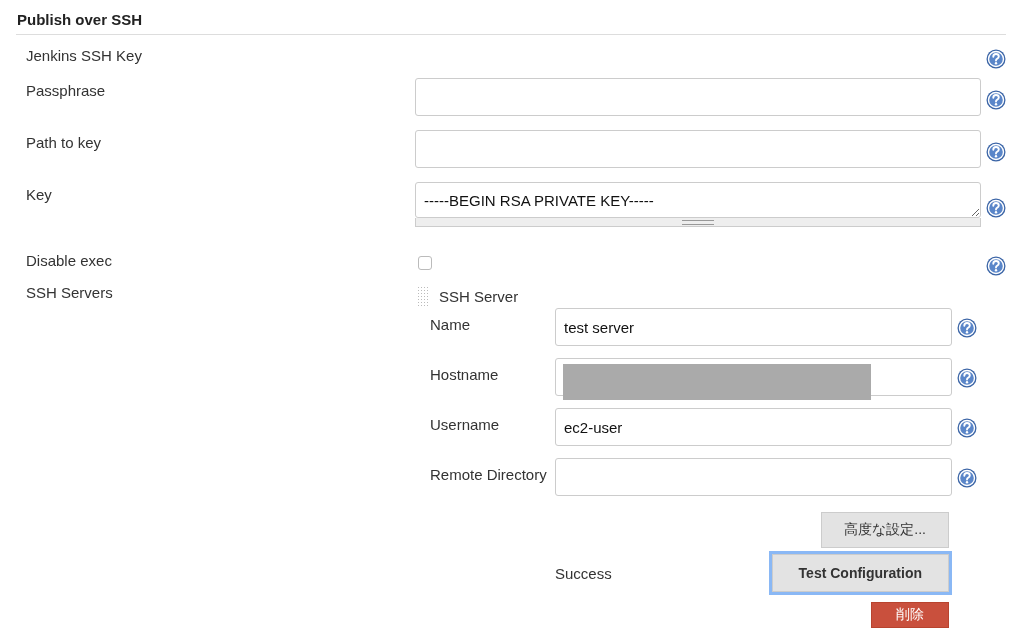 The height and width of the screenshot is (630, 1024). I want to click on section-title: Publish over SSH, so click(511, 22).